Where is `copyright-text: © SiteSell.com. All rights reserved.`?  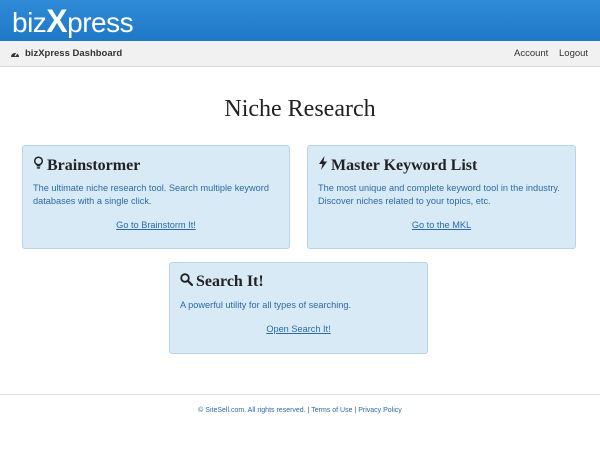 copyright-text: © SiteSell.com. All rights reserved. is located at coordinates (252, 410).